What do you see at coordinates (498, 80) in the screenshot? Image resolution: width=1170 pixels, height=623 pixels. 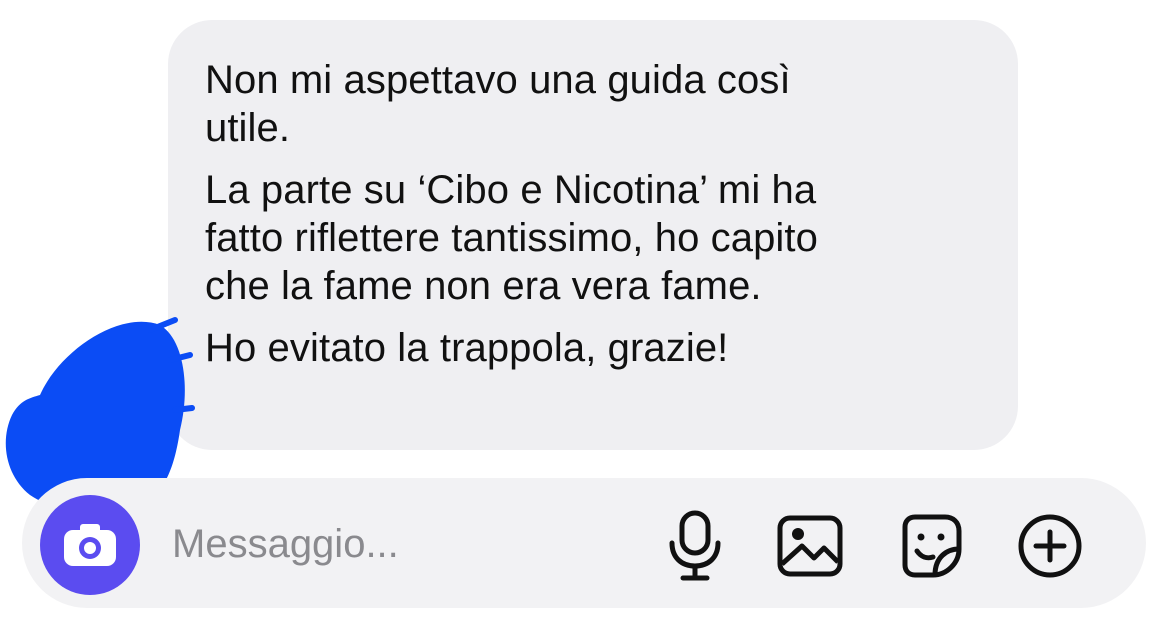 I see `message-line: Non mi aspettavo una guida così` at bounding box center [498, 80].